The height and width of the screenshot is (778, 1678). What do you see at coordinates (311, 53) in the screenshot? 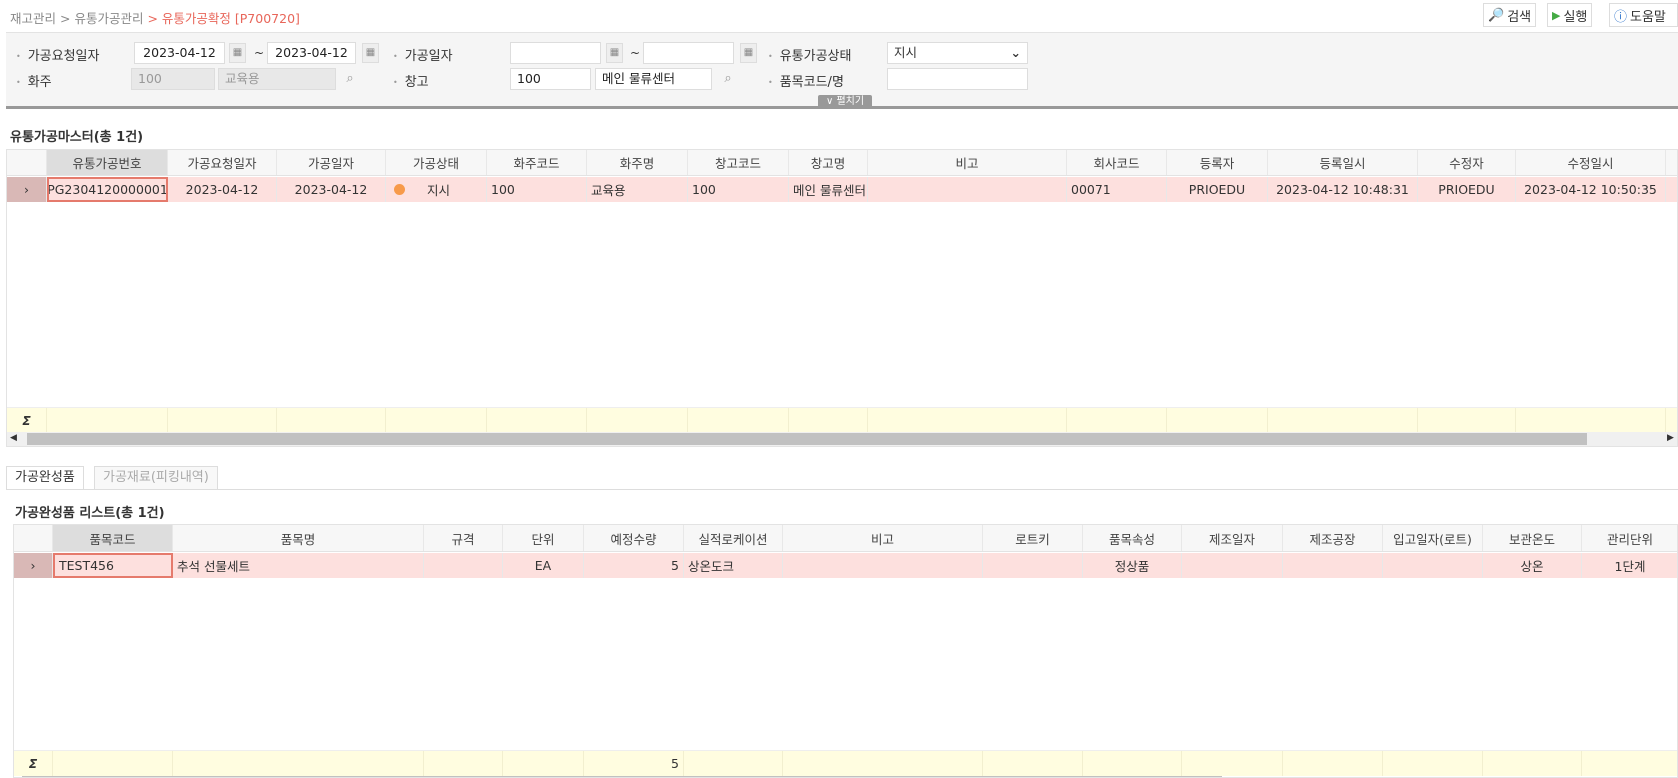
I see `req-date-to-input: 2023-04-12` at bounding box center [311, 53].